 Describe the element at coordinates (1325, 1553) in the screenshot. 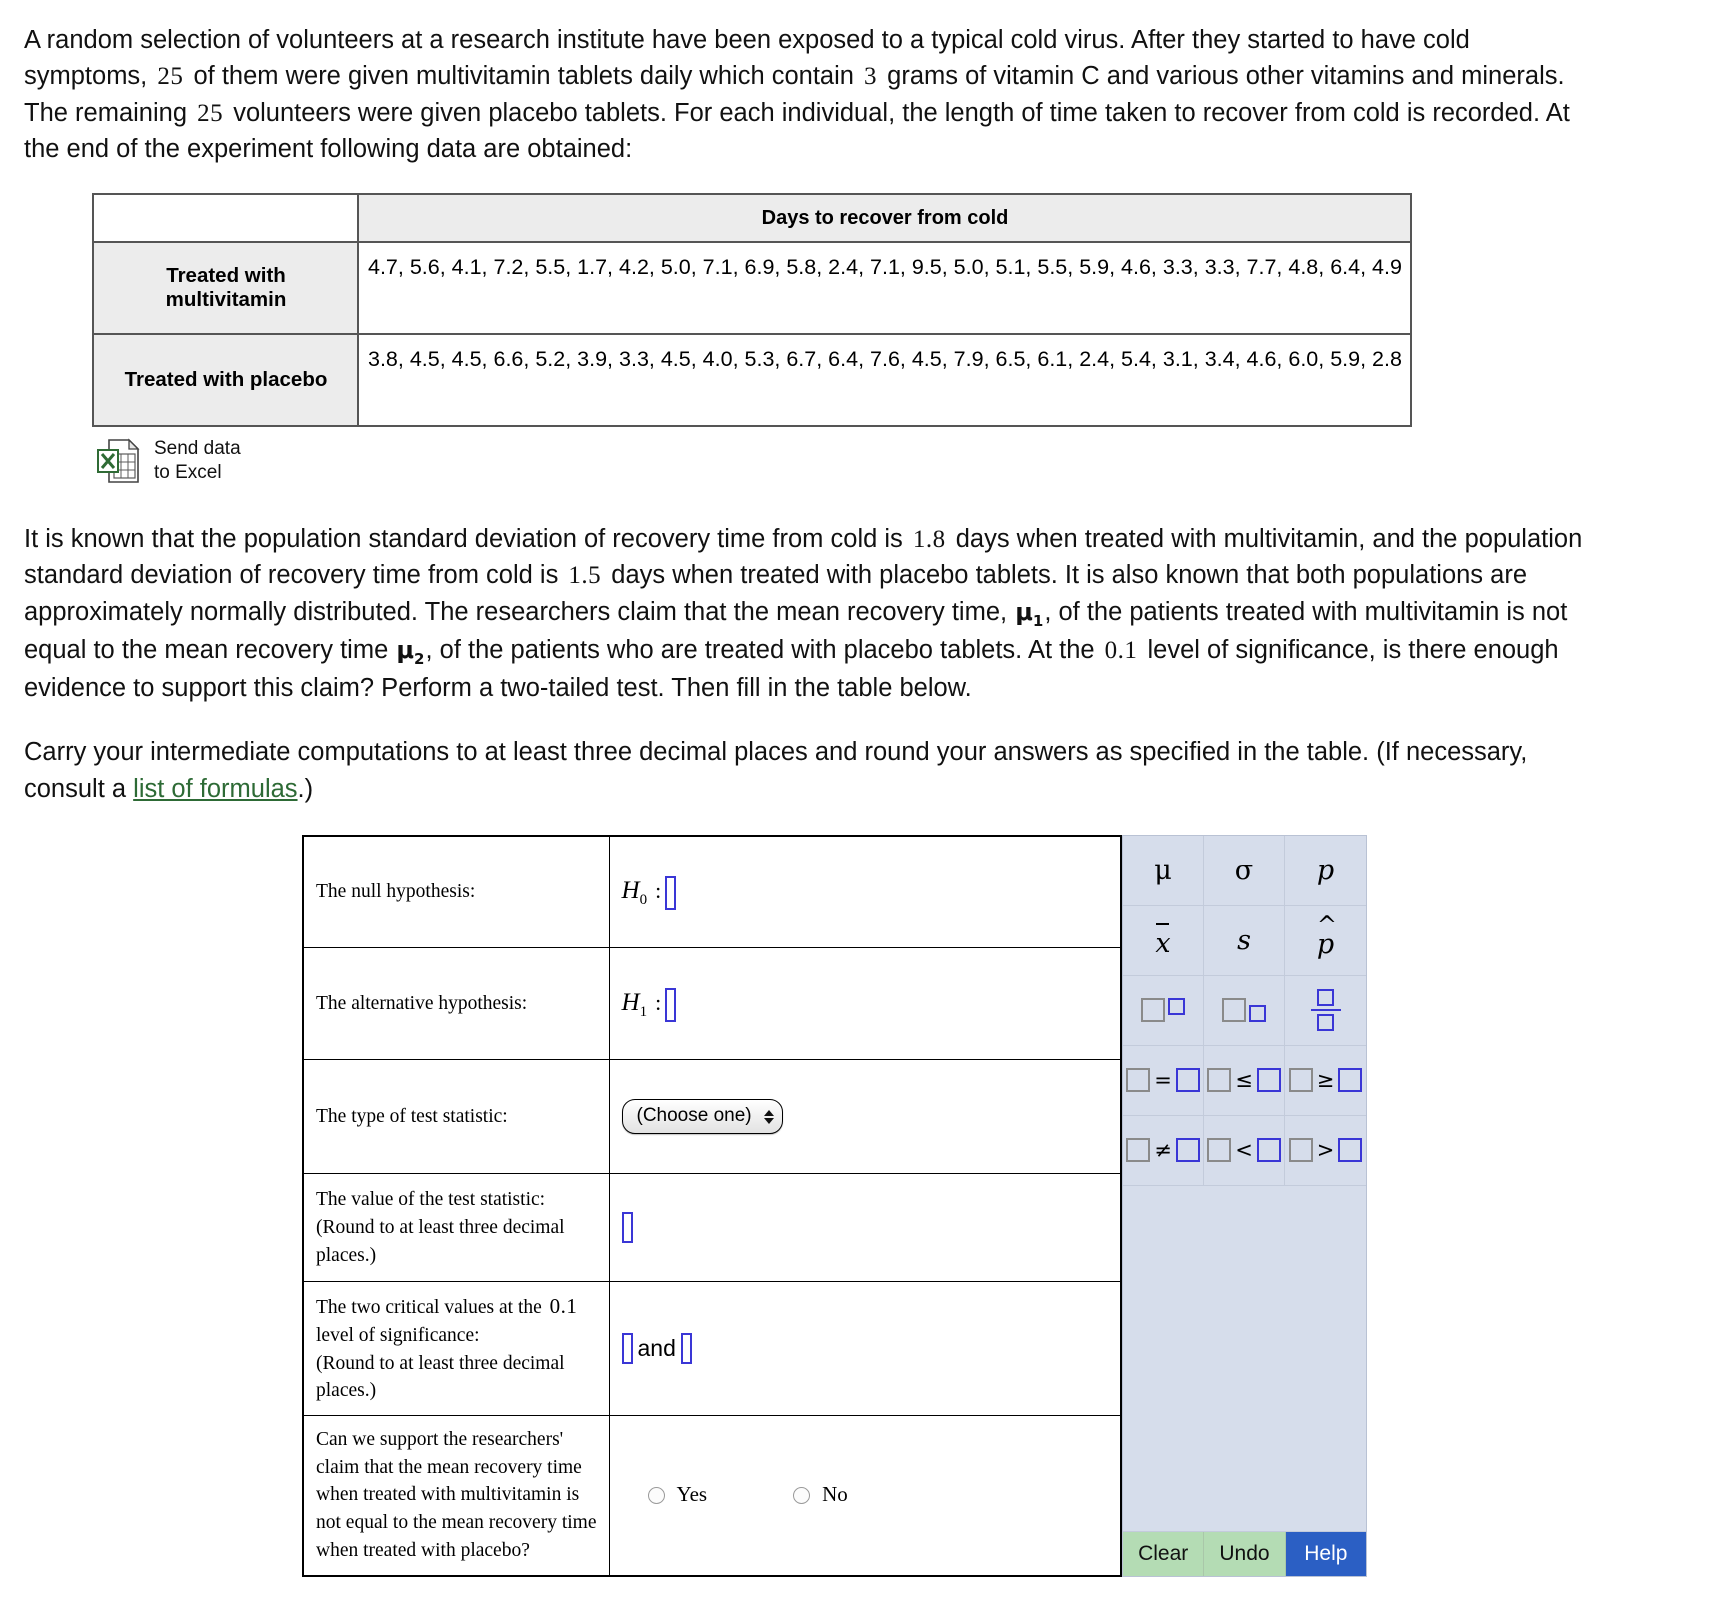

I see `help-button: Help` at that location.